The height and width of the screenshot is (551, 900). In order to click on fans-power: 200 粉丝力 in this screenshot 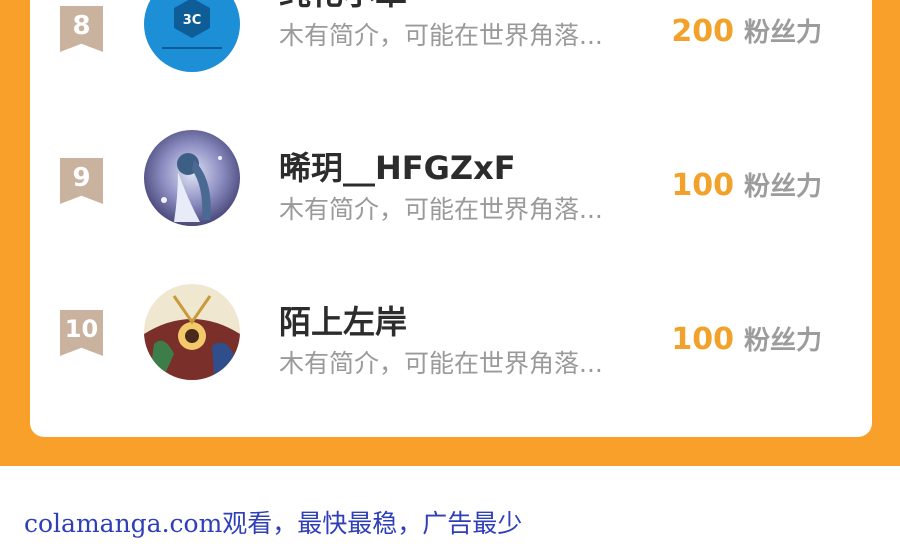, I will do `click(746, 30)`.